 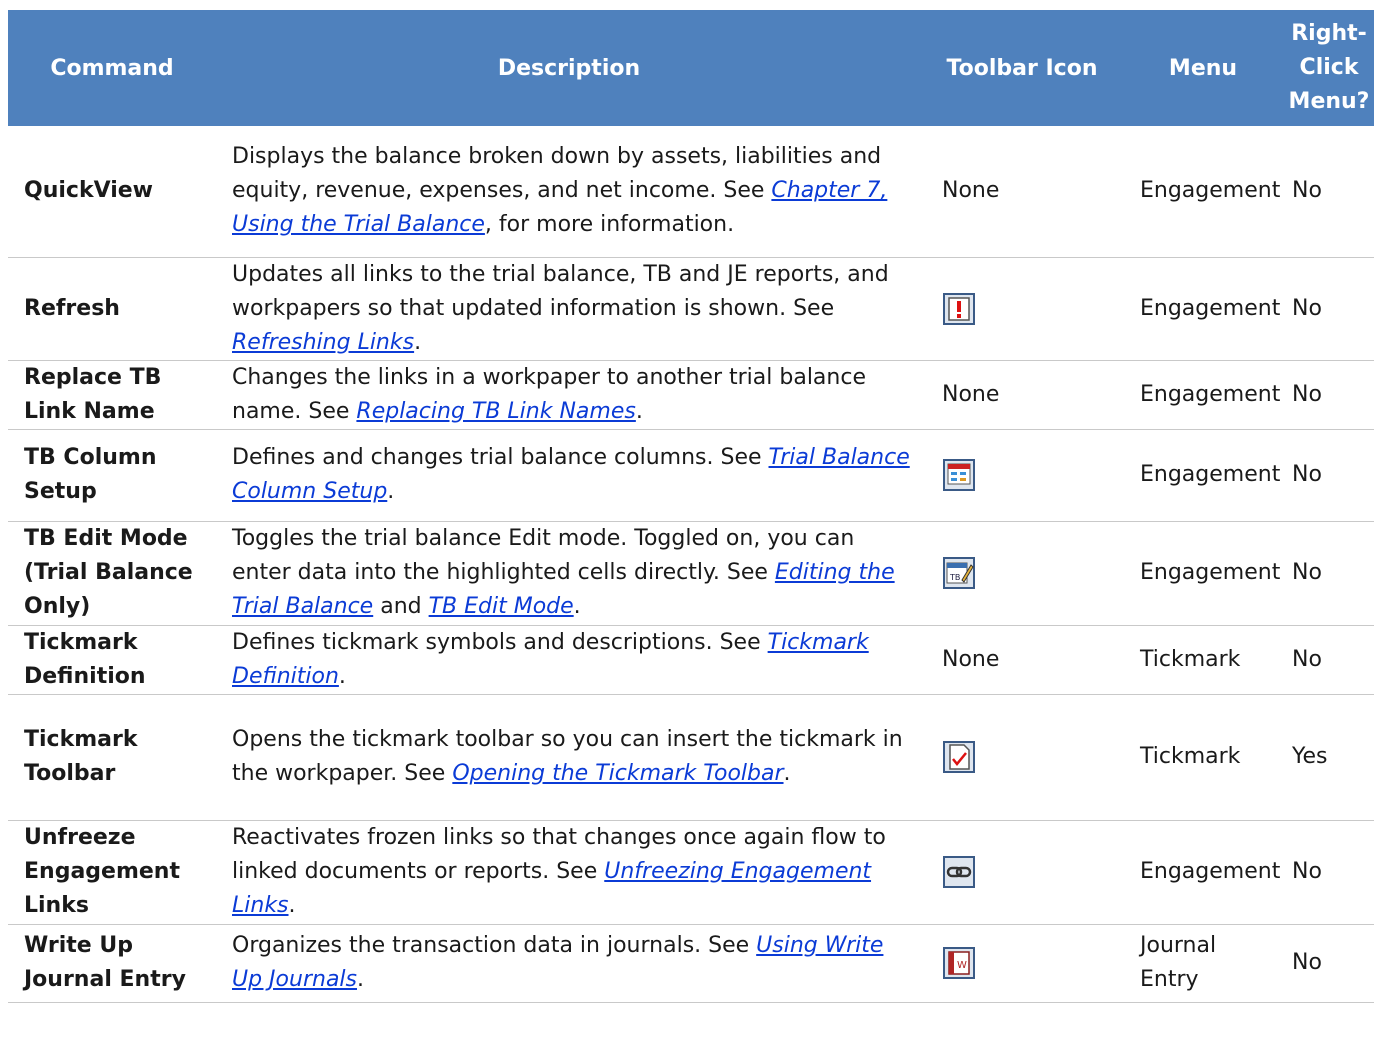 What do you see at coordinates (501, 606) in the screenshot?
I see `description-link: TB Edit Mode` at bounding box center [501, 606].